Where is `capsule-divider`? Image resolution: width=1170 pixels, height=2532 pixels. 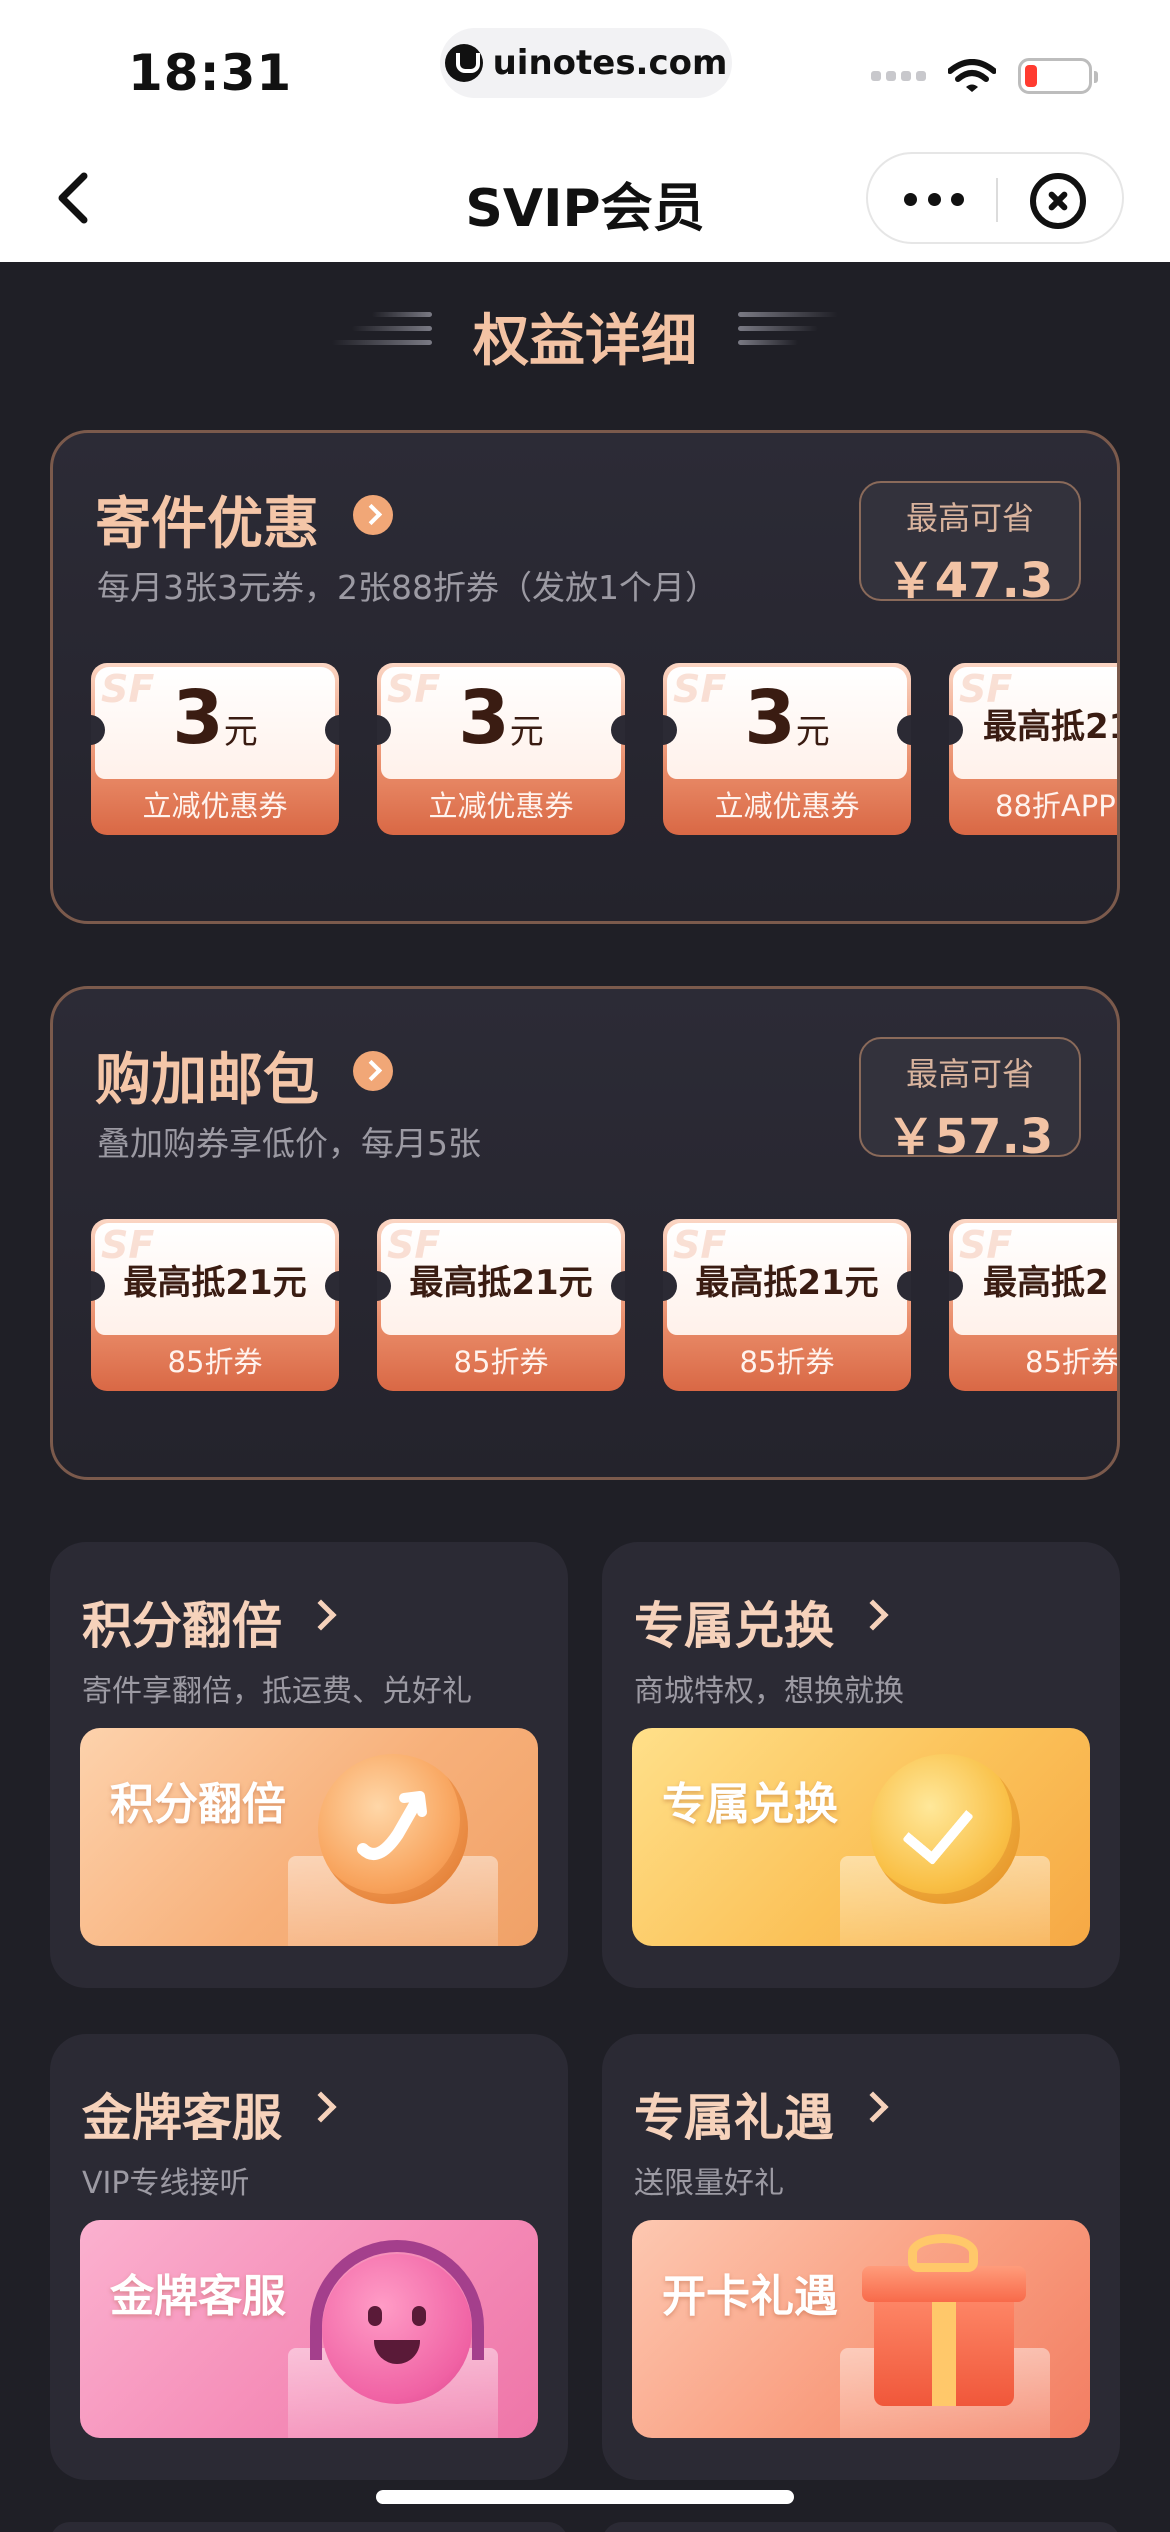 capsule-divider is located at coordinates (997, 200).